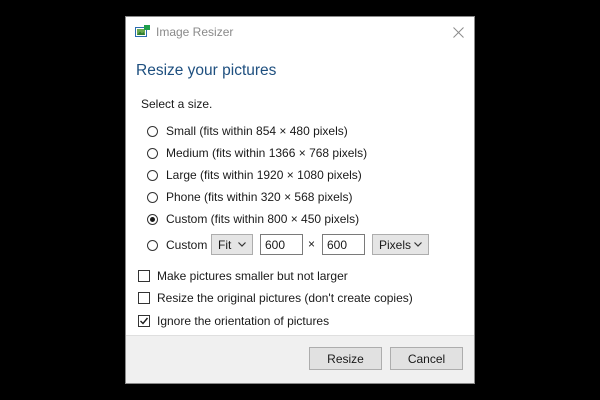 This screenshot has width=600, height=400. Describe the element at coordinates (142, 31) in the screenshot. I see `image-resizer-app-icon` at that location.